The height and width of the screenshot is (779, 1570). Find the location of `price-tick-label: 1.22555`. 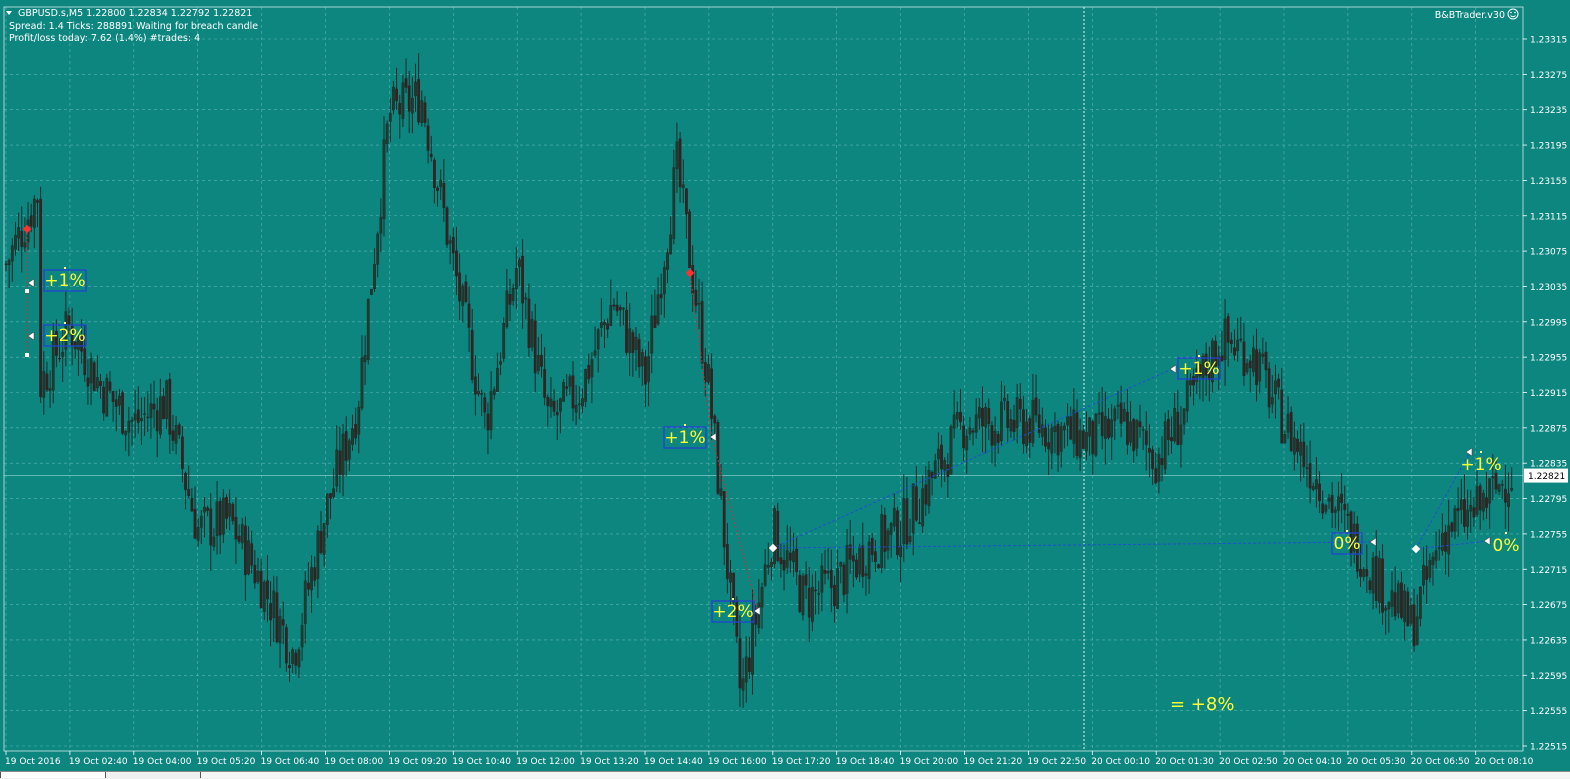

price-tick-label: 1.22555 is located at coordinates (1548, 712).